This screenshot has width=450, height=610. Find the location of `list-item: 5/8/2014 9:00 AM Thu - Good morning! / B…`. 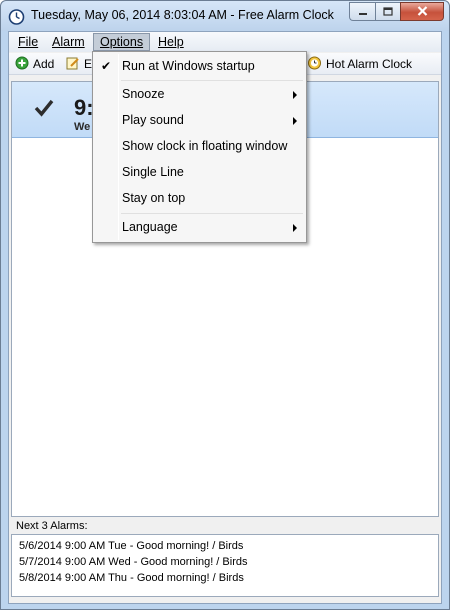

list-item: 5/8/2014 9:00 AM Thu - Good morning! / B… is located at coordinates (131, 578).